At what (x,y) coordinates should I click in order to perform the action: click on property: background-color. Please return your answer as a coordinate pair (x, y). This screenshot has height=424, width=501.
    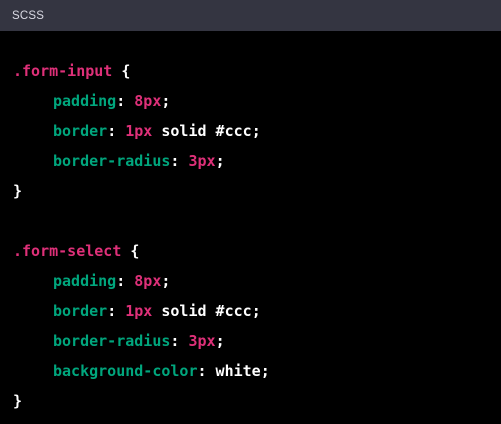
    Looking at the image, I should click on (125, 371).